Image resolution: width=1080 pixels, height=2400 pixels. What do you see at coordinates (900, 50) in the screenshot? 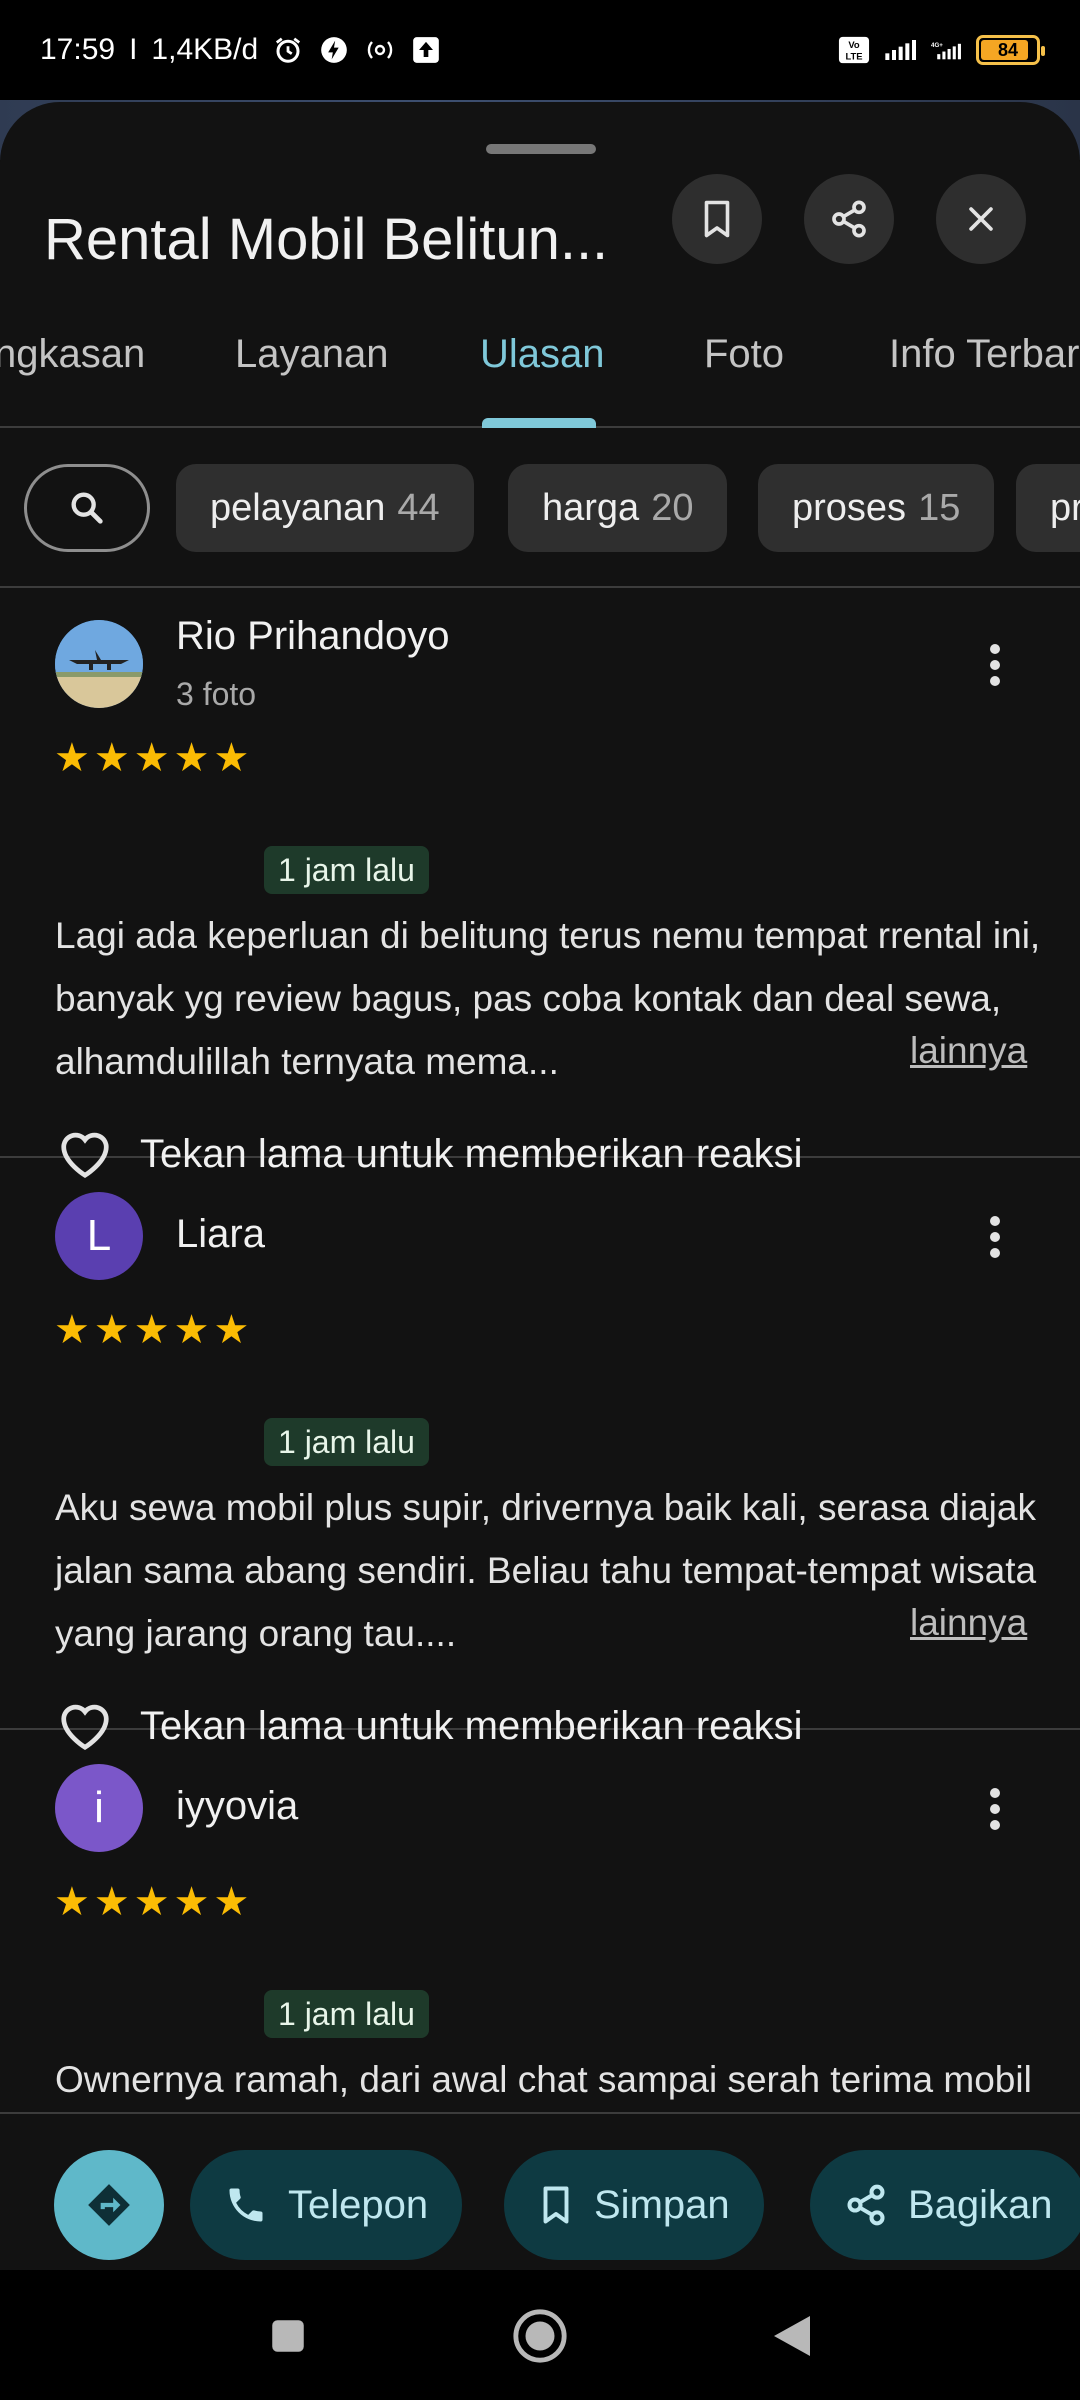
I see `signal-icon` at bounding box center [900, 50].